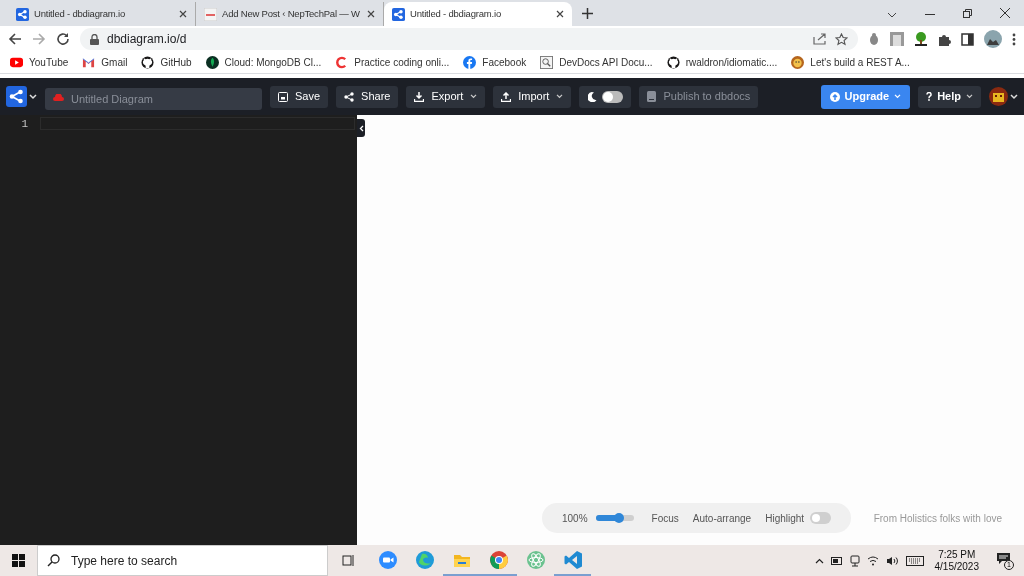 This screenshot has width=1024, height=576. I want to click on star-icon, so click(841, 39).